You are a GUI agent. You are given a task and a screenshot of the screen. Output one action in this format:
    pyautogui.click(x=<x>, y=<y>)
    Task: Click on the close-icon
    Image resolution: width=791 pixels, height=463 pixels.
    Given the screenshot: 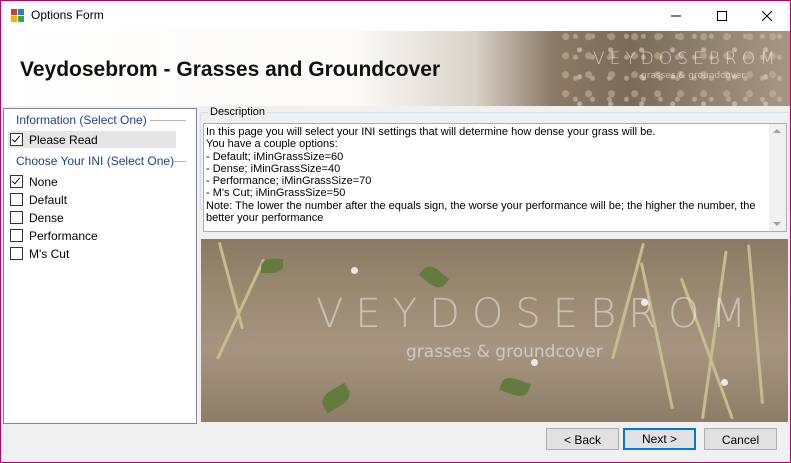 What is the action you would take?
    pyautogui.click(x=767, y=16)
    